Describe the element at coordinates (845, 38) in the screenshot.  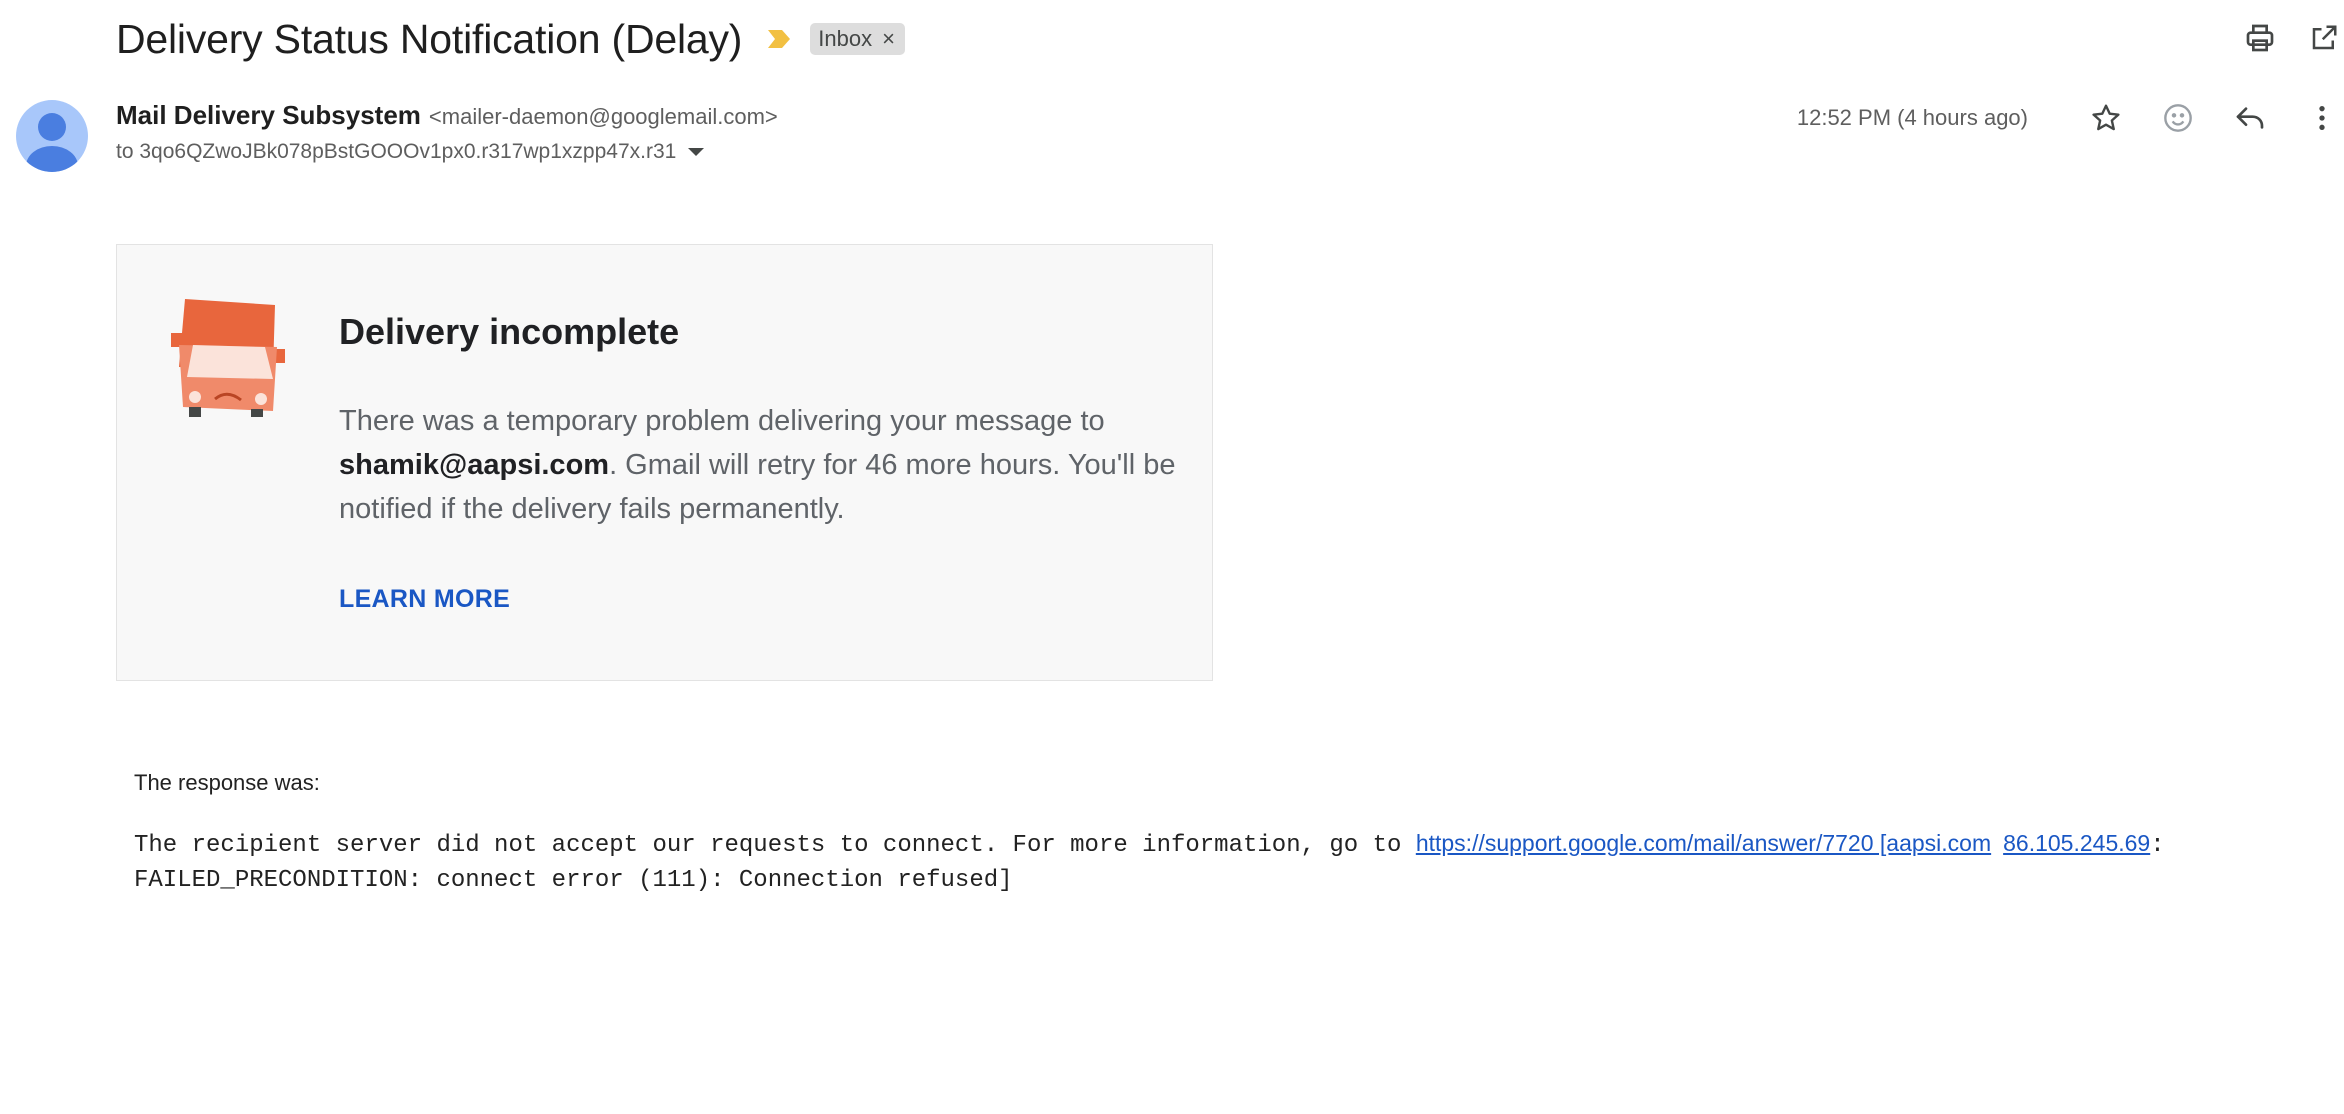
I see `label-chip-text: Inbox` at that location.